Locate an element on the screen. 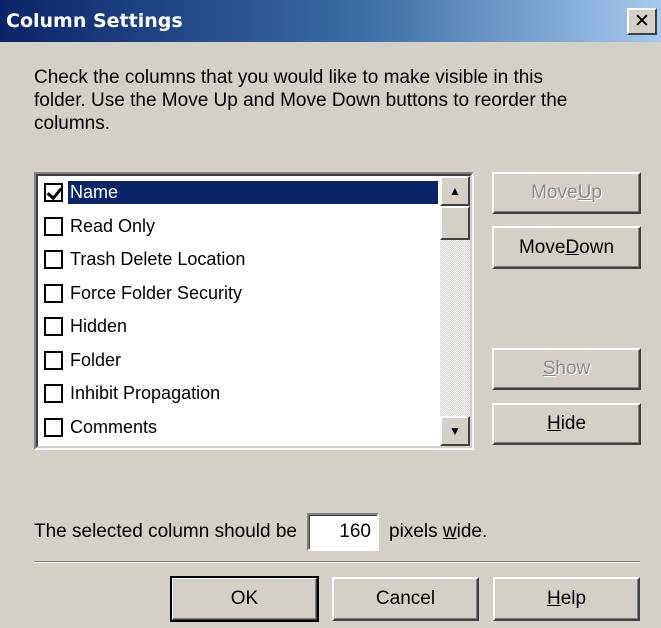 Image resolution: width=661 pixels, height=628 pixels. cancel-button: Cancel is located at coordinates (405, 599).